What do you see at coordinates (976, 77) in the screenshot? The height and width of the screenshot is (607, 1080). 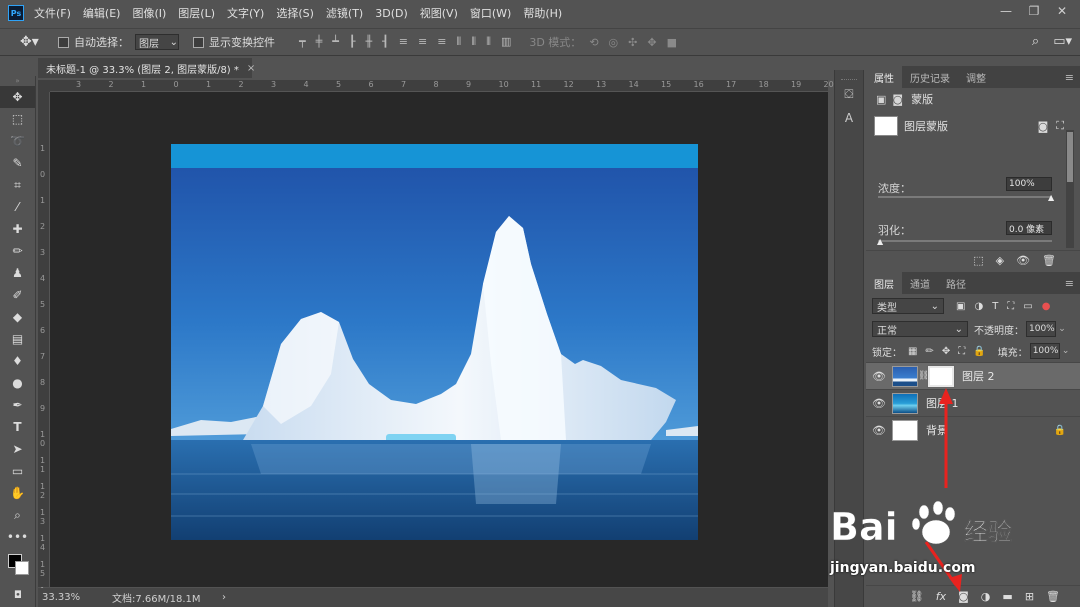 I see `tab-adjustments: 调整` at bounding box center [976, 77].